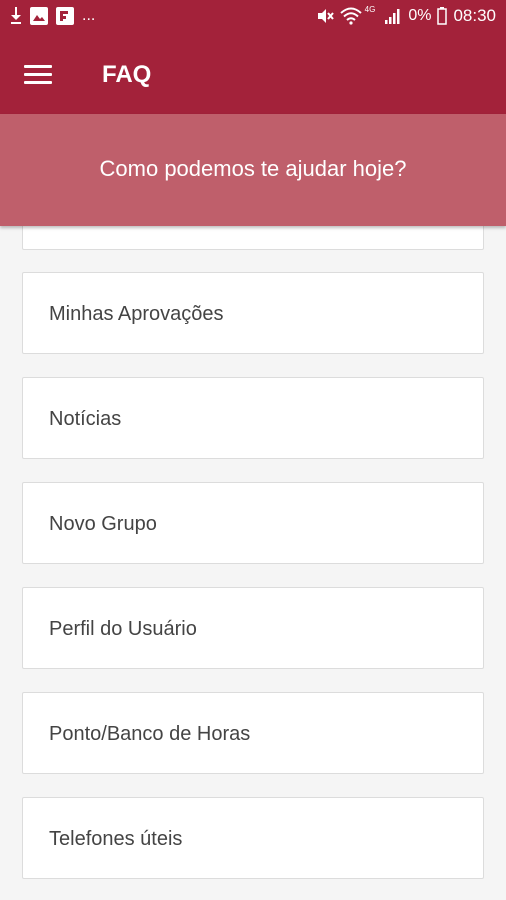  Describe the element at coordinates (123, 629) in the screenshot. I see `faq-item-label: Perfil do Usuário` at that location.